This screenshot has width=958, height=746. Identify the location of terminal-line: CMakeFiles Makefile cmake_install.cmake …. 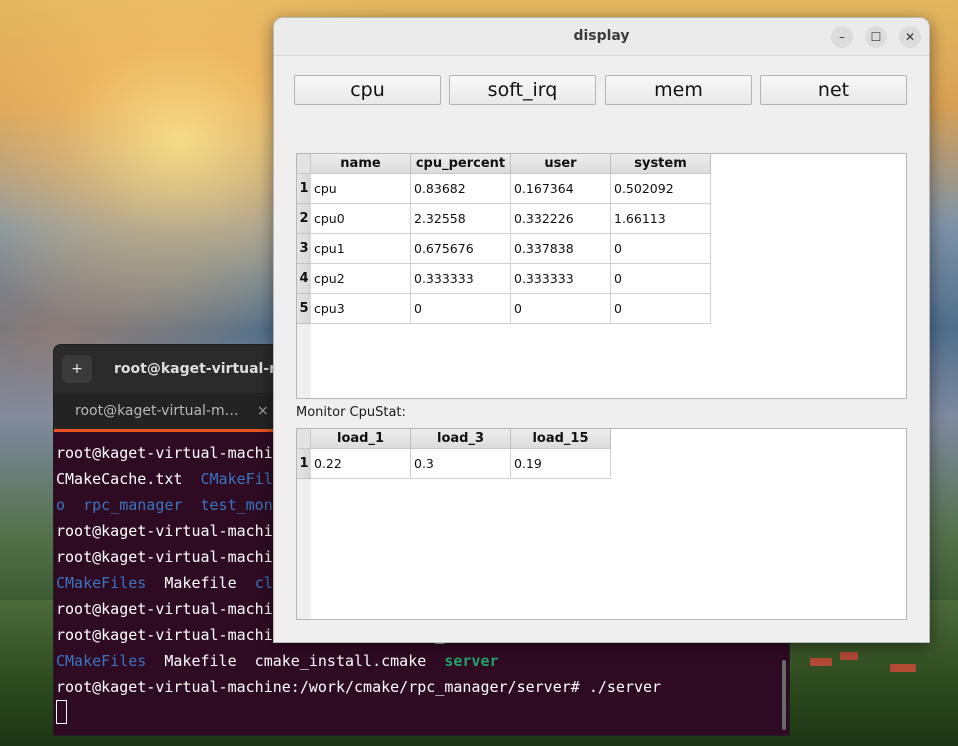
(422, 661).